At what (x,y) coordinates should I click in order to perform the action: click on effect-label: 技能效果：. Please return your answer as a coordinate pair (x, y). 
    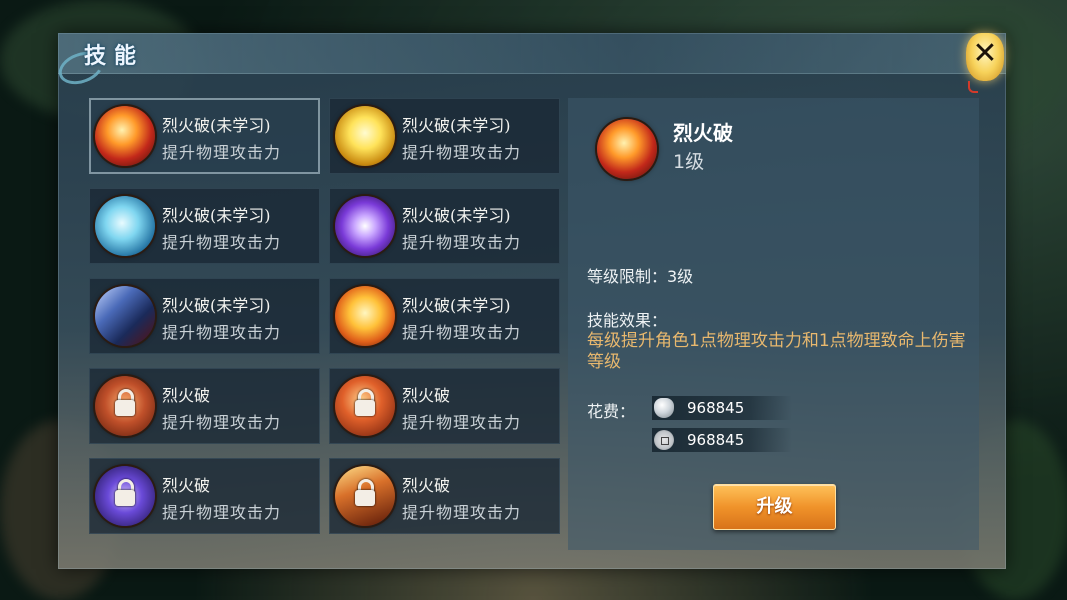
    Looking at the image, I should click on (627, 320).